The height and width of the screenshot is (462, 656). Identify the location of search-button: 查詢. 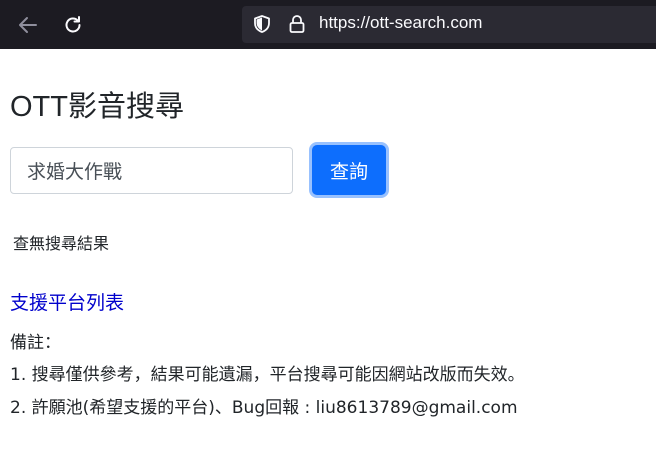
(349, 170).